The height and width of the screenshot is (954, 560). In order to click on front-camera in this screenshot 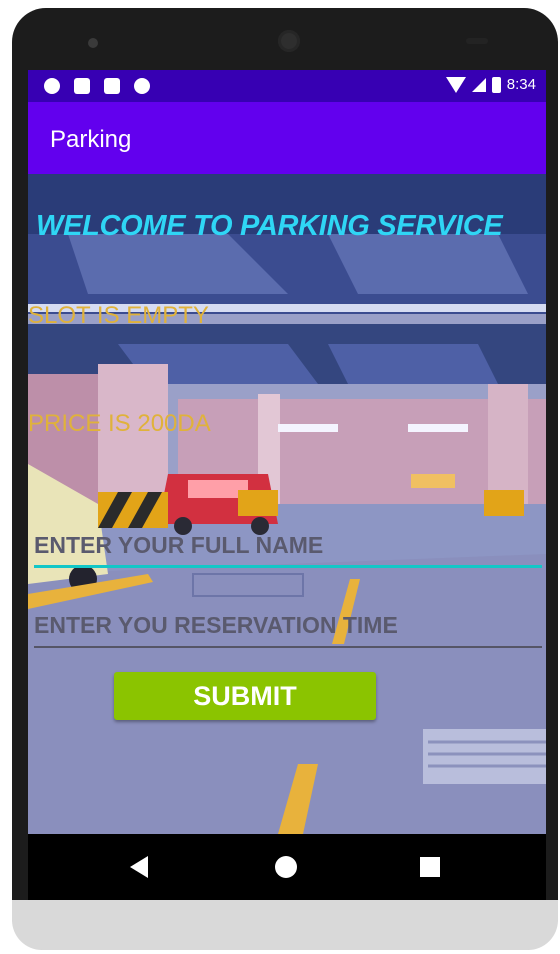, I will do `click(289, 41)`.